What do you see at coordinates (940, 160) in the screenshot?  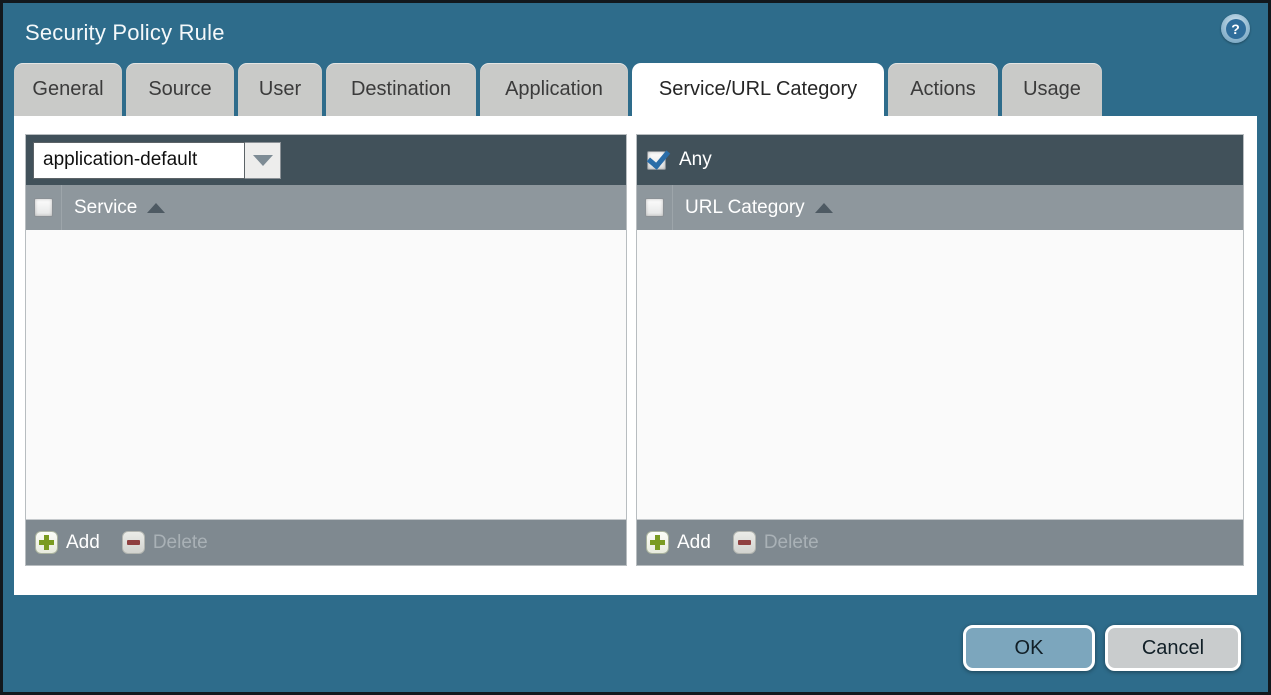 I see `url-category-any-bar: Any` at bounding box center [940, 160].